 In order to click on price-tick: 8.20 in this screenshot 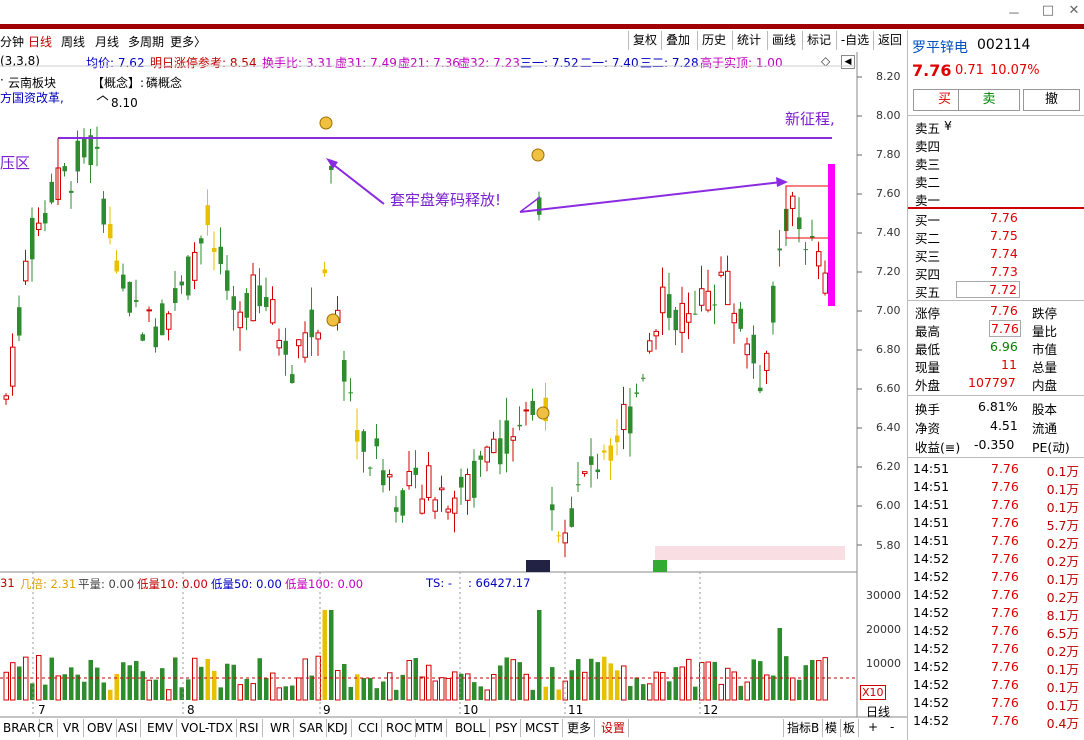, I will do `click(888, 76)`.